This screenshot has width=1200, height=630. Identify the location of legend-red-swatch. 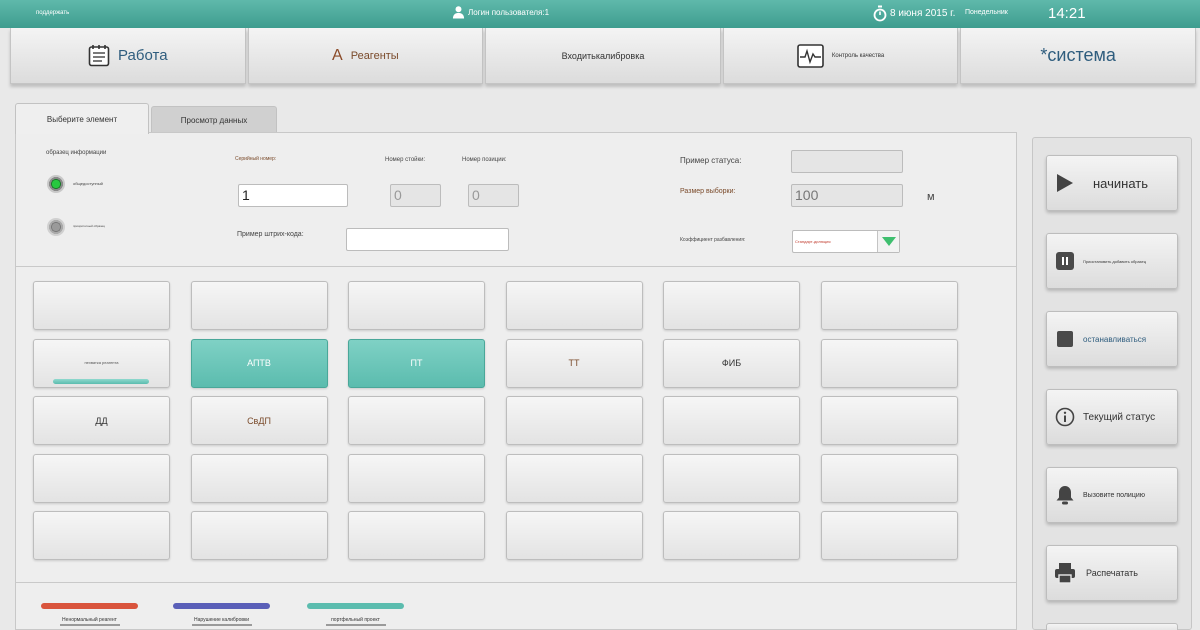
(89, 606).